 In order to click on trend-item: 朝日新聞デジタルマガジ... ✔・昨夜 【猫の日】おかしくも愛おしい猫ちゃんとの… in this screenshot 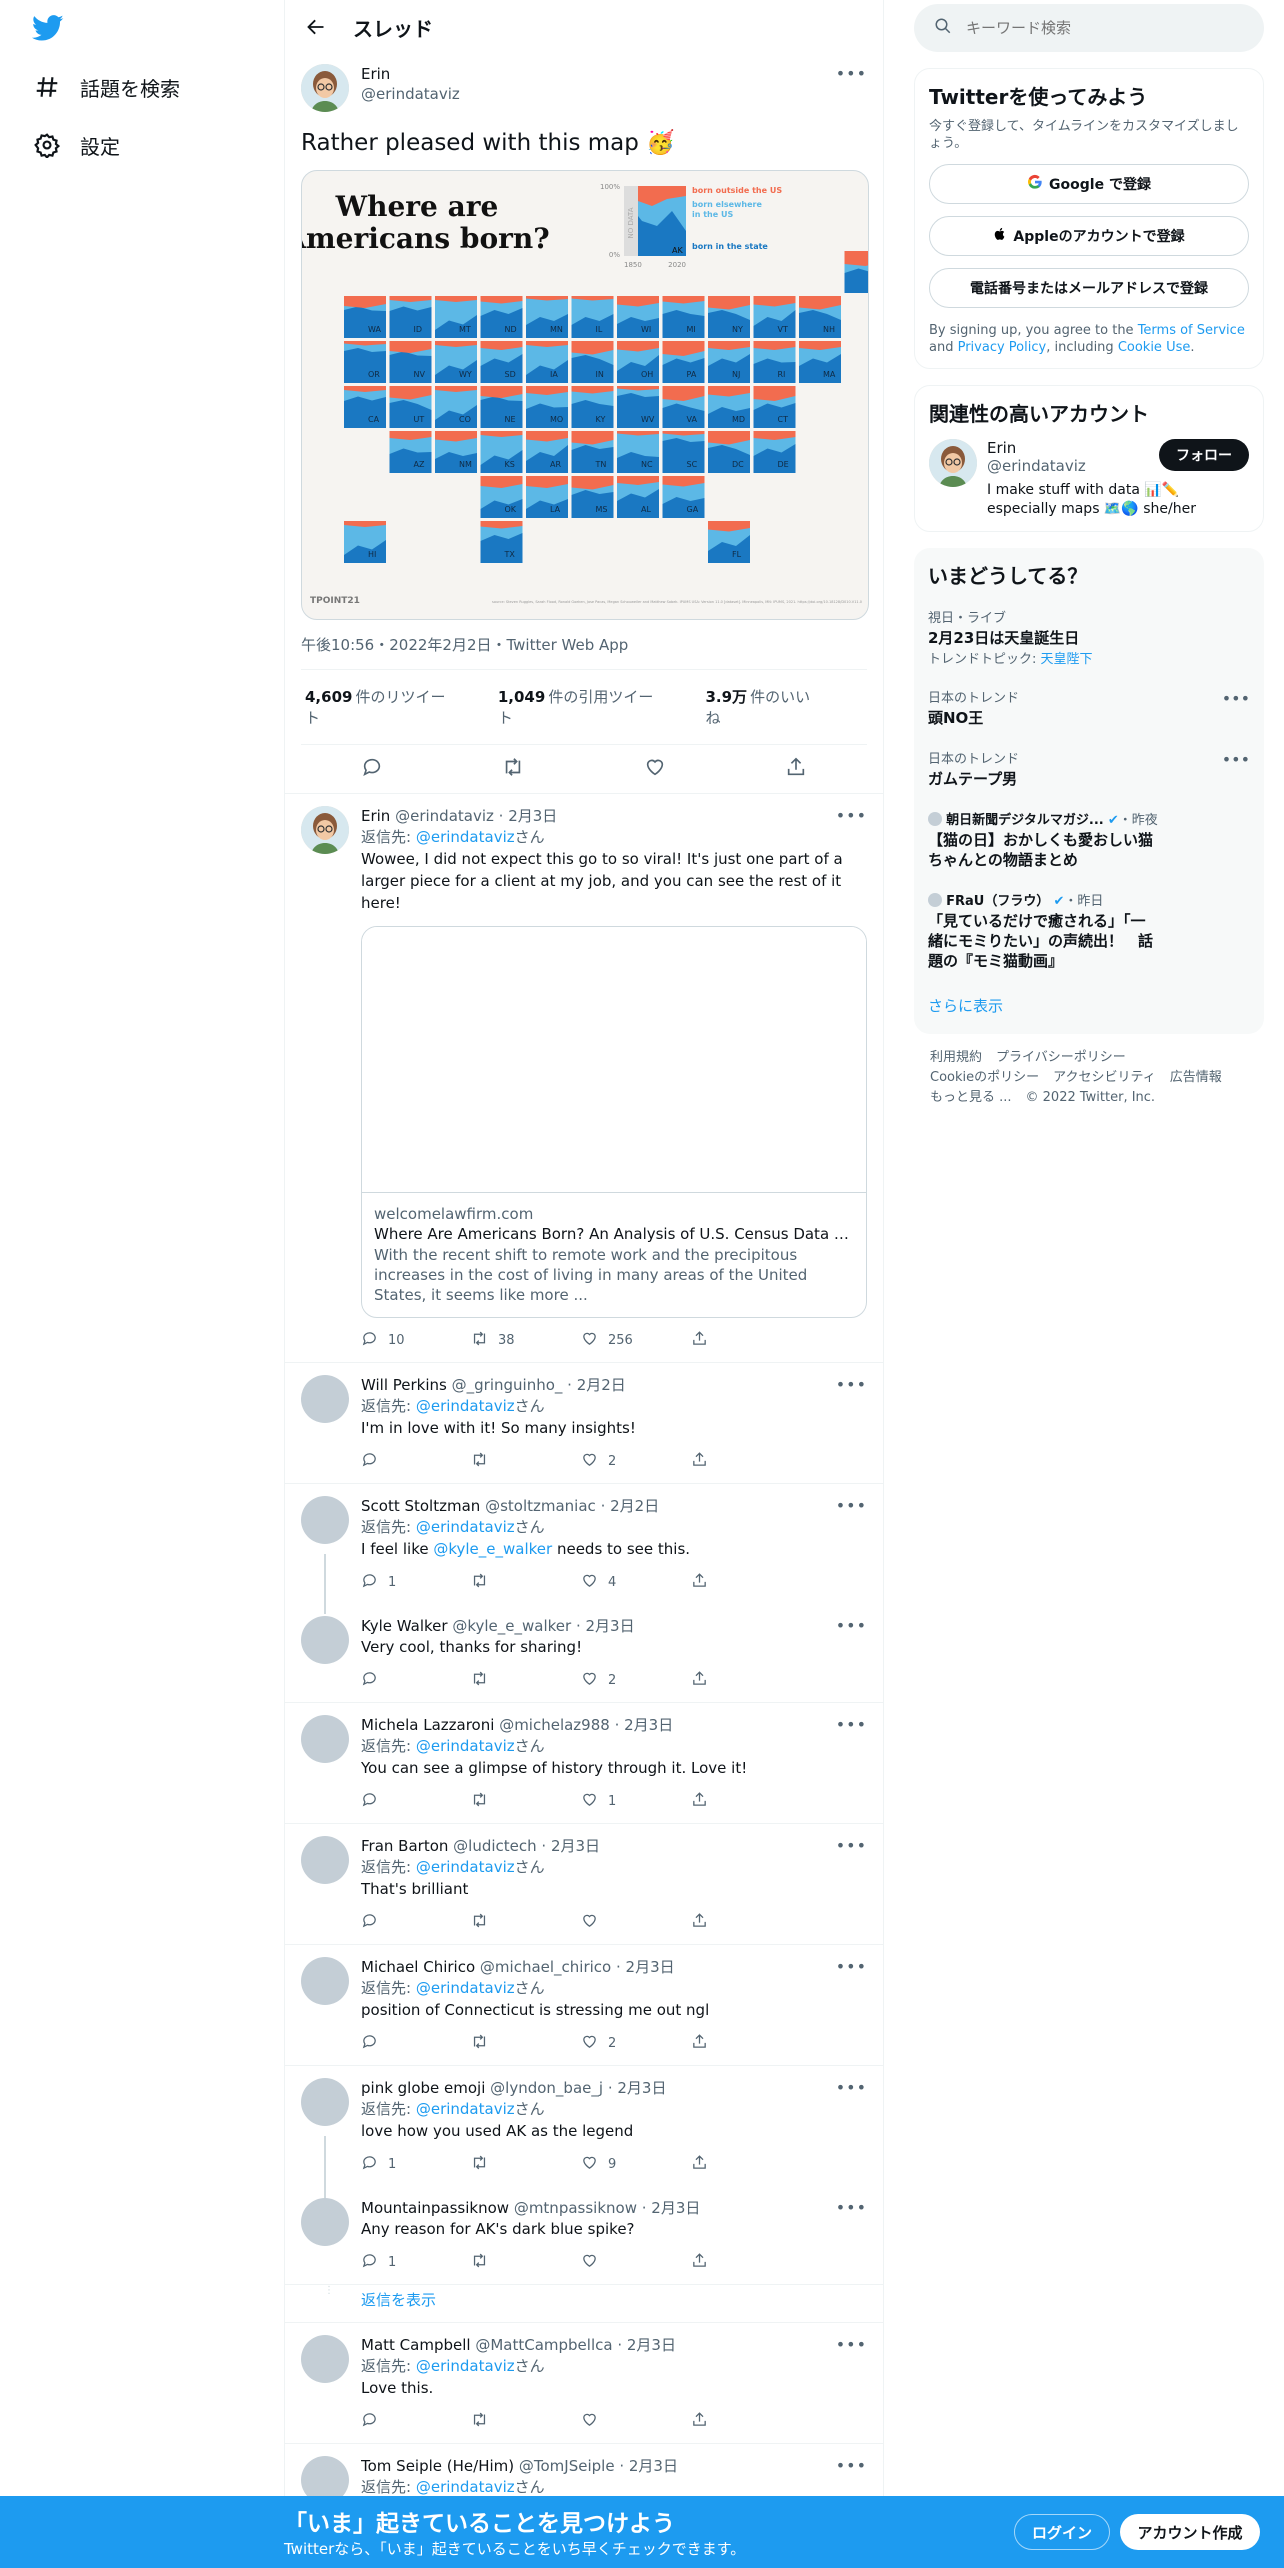, I will do `click(1089, 839)`.